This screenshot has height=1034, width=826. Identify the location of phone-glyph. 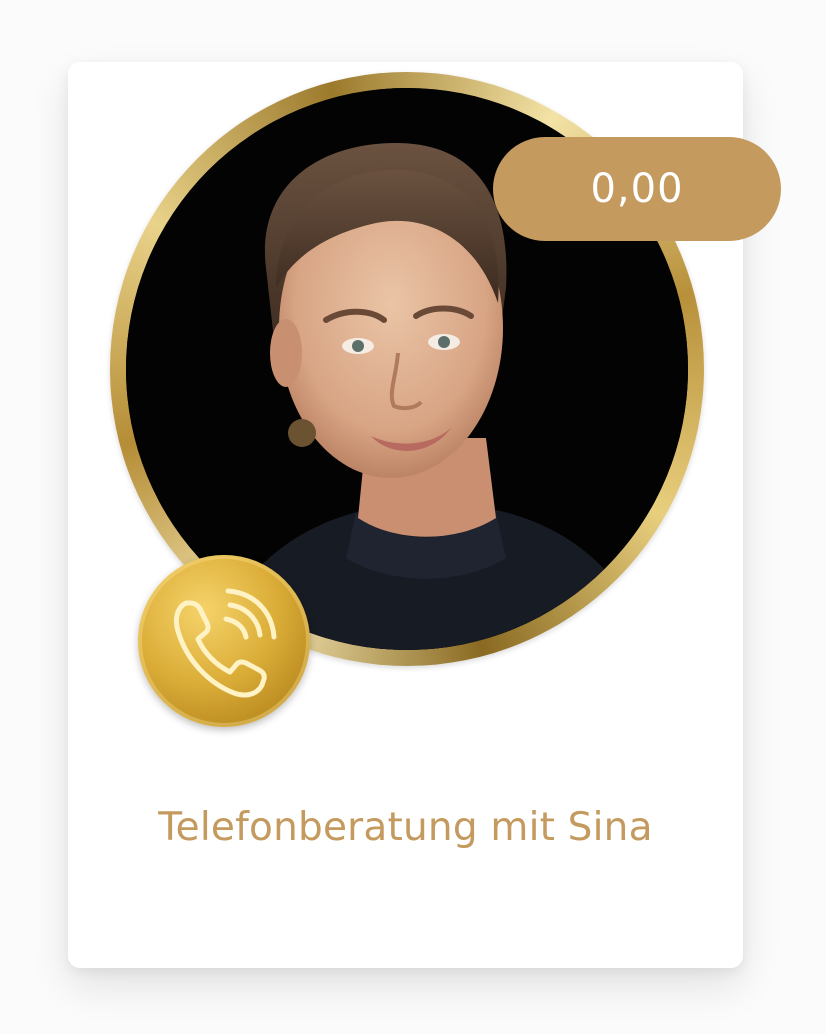
(225, 643).